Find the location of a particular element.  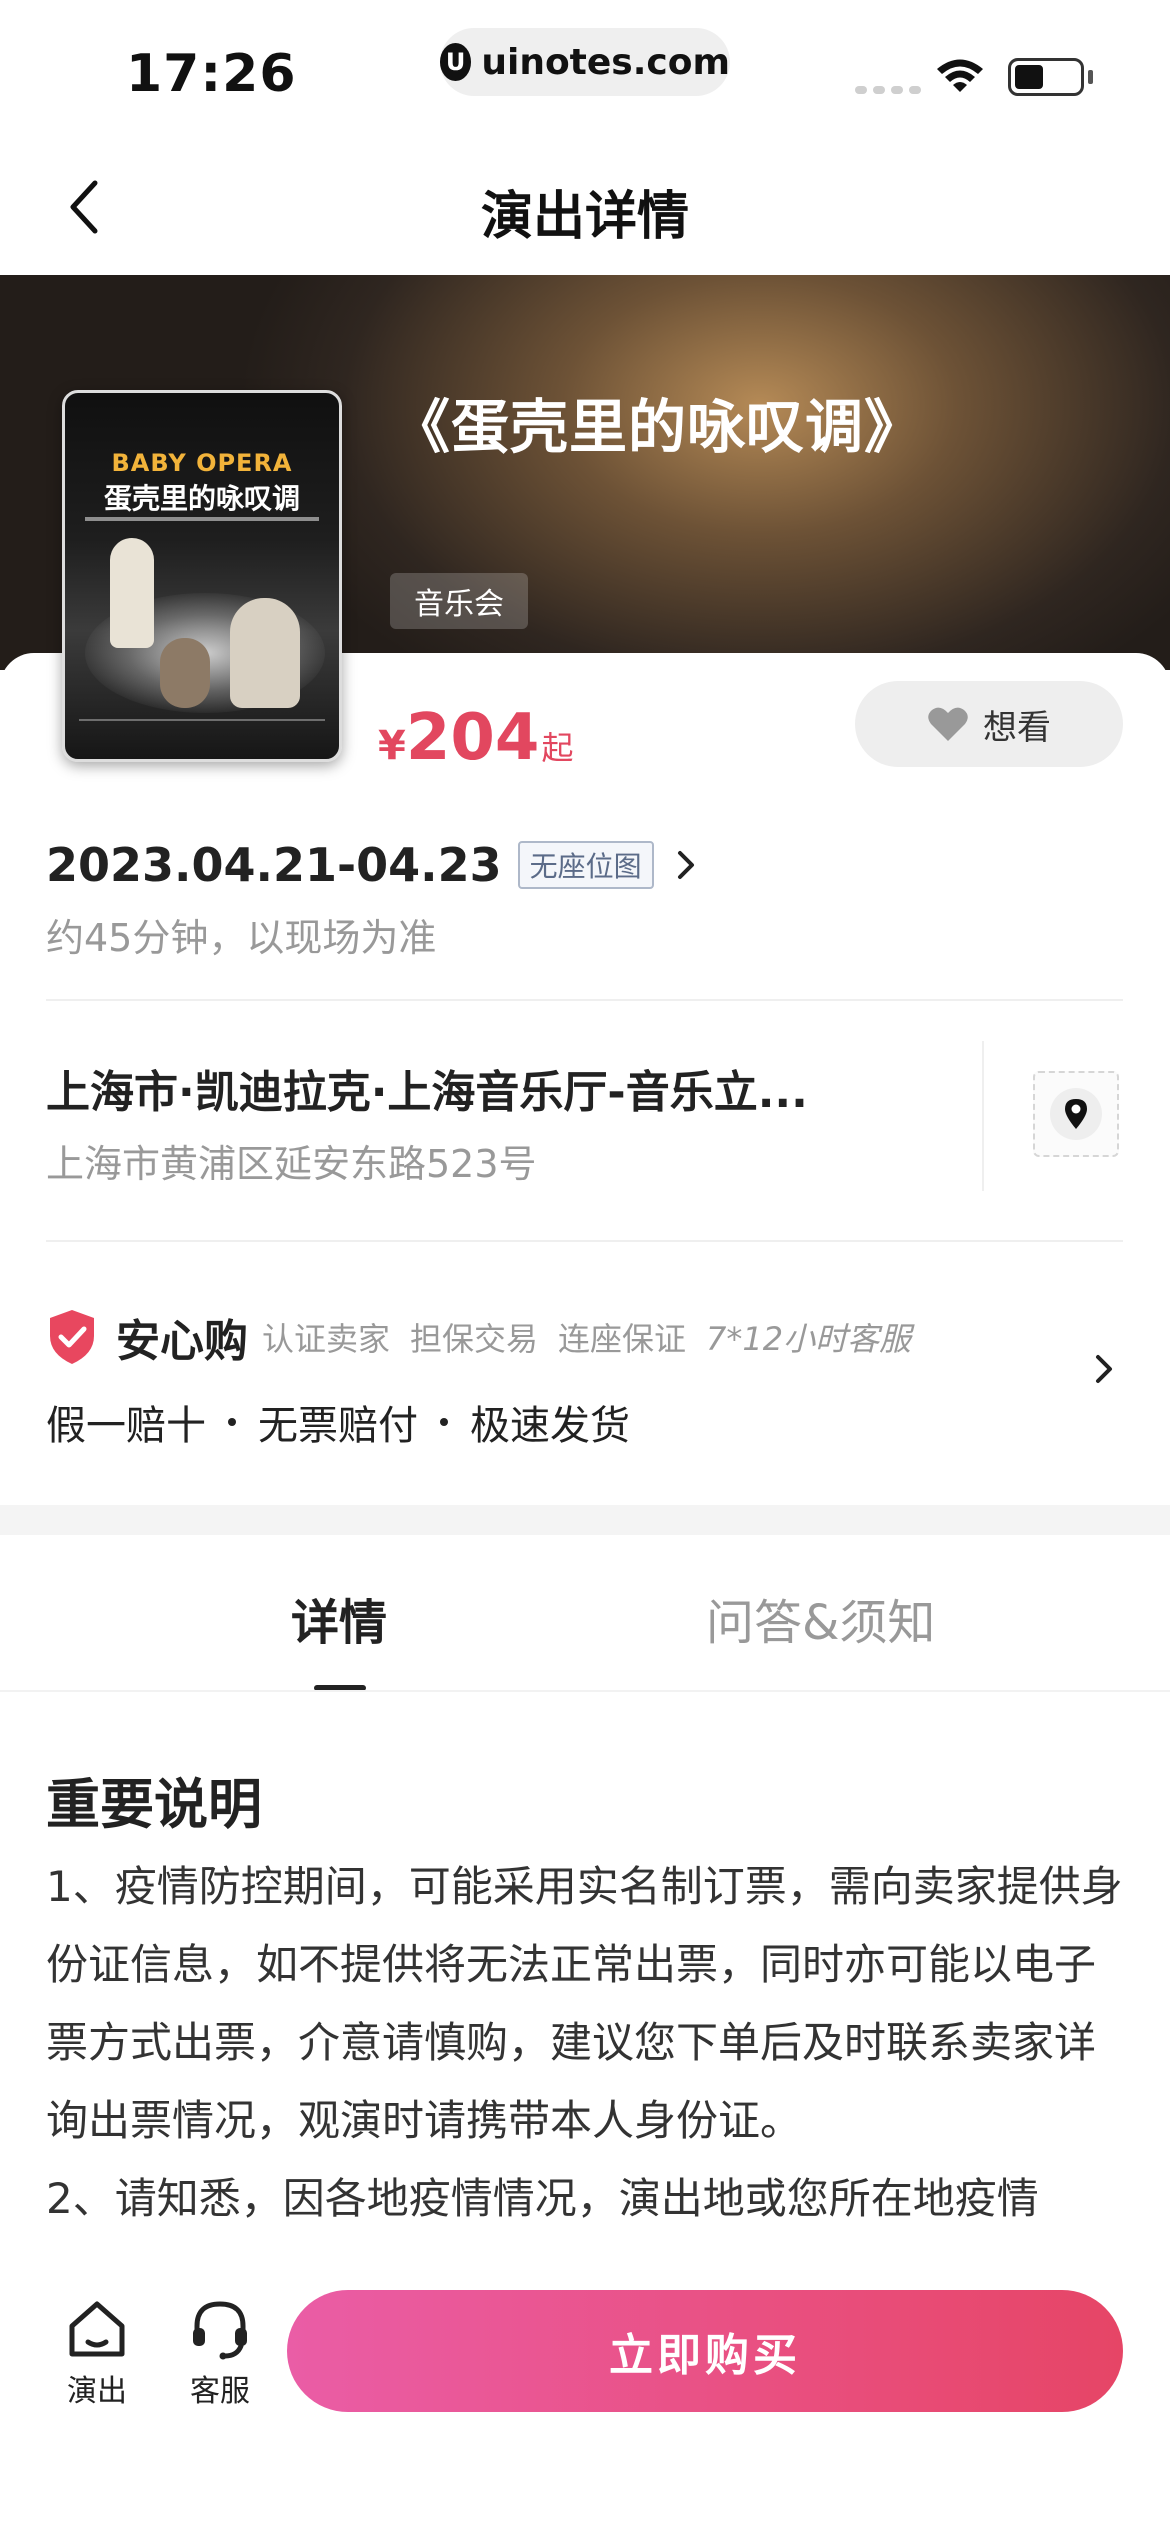

price-amount: 204 is located at coordinates (472, 738).